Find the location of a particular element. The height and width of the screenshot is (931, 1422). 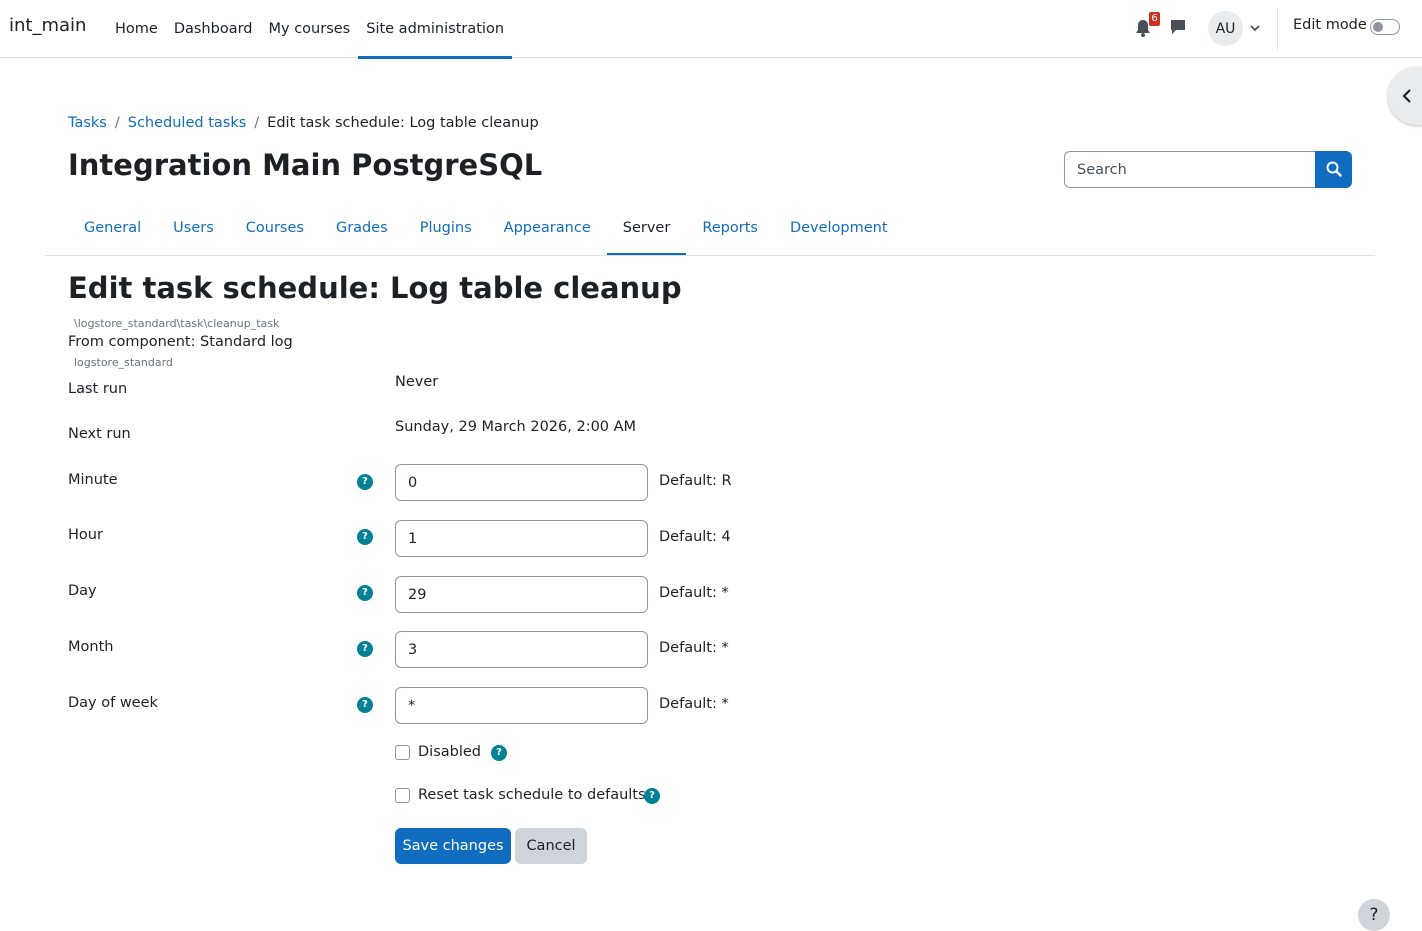

notification-count-badge: 6 is located at coordinates (1154, 19).